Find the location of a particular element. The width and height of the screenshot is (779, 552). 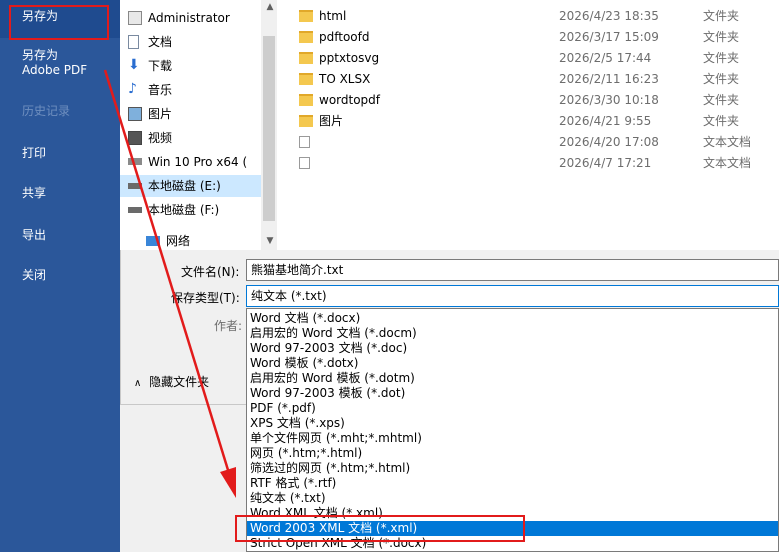

annotation-arrow is located at coordinates (169, 283).